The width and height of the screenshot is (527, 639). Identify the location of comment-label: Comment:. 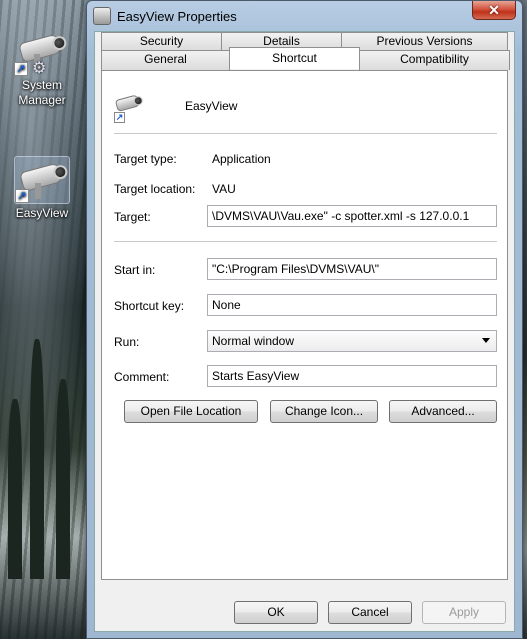
(142, 377).